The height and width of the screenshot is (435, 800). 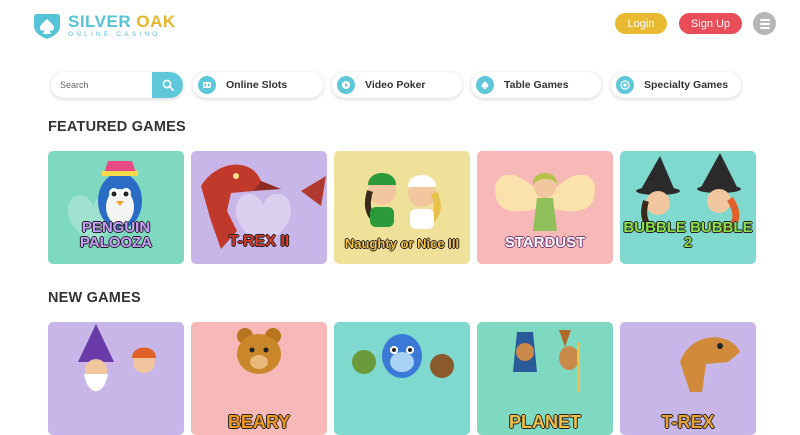 I want to click on game-card-naughty-or-nice: Naughty or Nice III, so click(x=402, y=207).